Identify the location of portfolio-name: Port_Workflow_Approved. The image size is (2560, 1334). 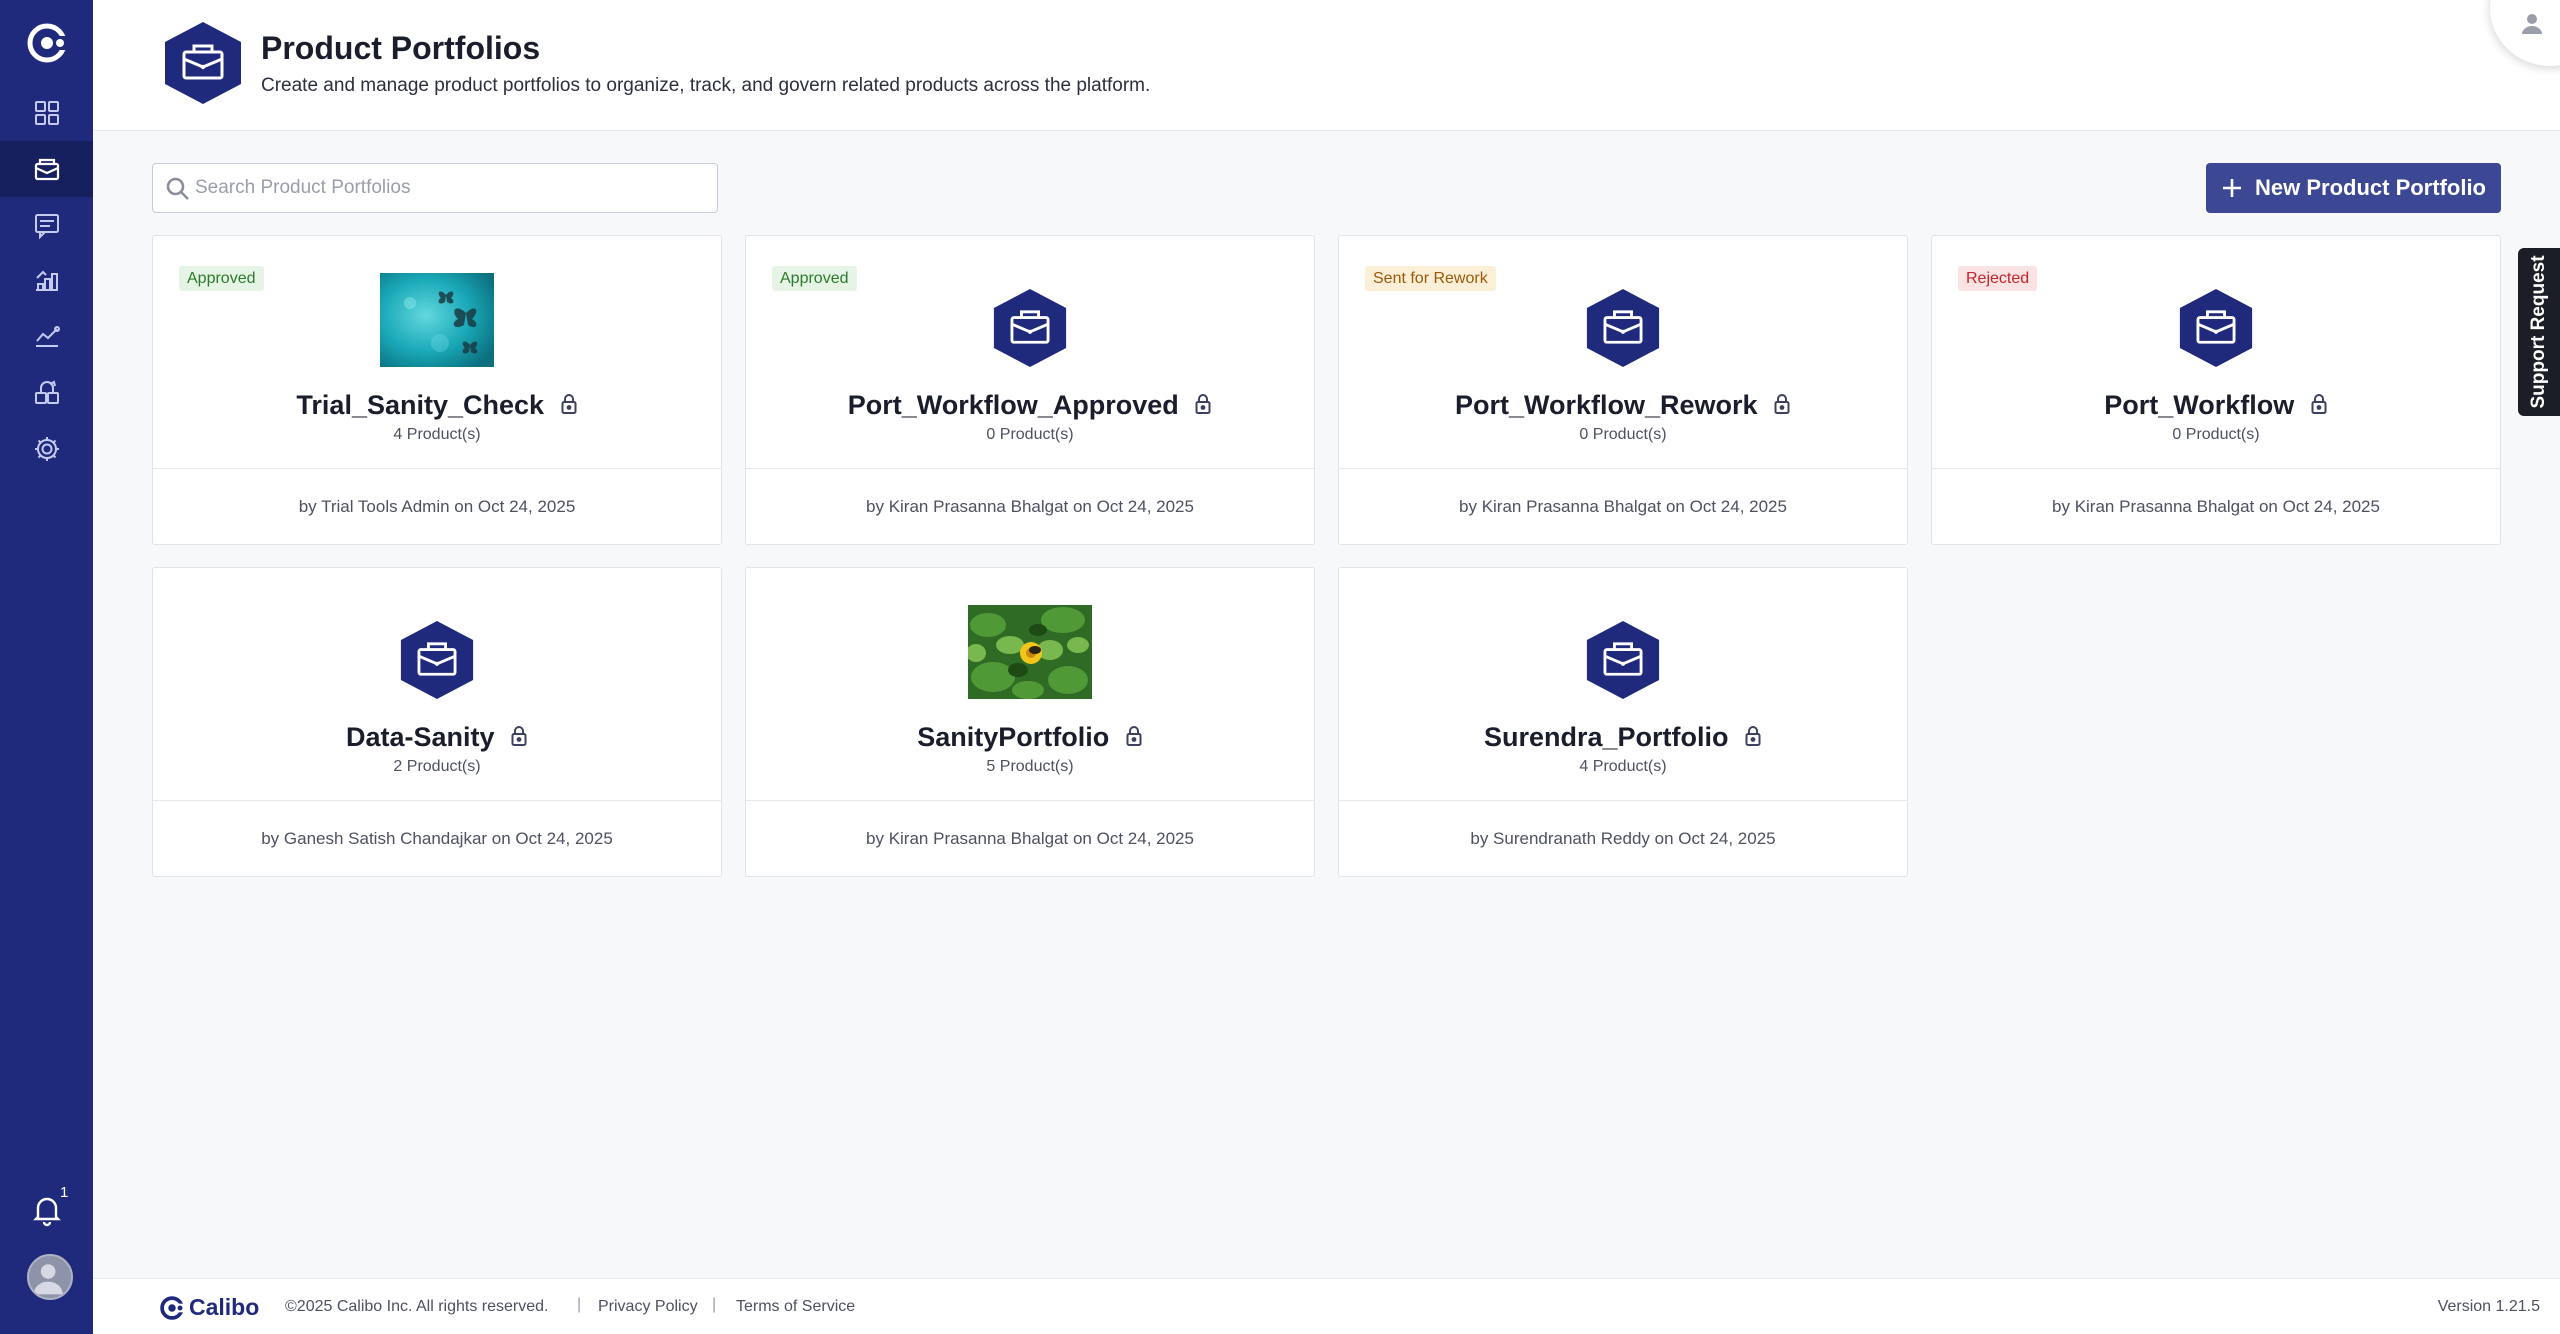
(1013, 405).